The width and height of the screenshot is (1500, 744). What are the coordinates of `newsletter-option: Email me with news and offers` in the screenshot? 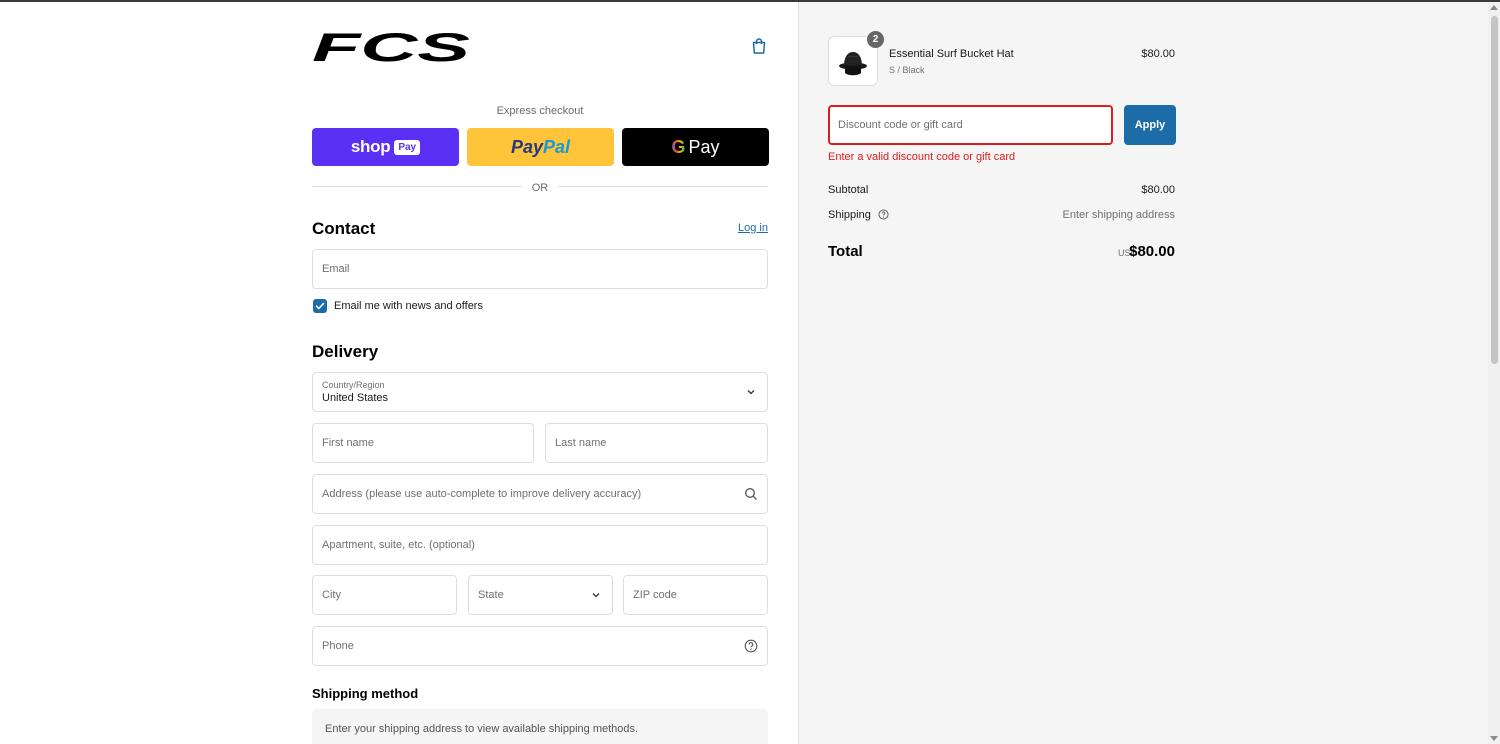 It's located at (398, 306).